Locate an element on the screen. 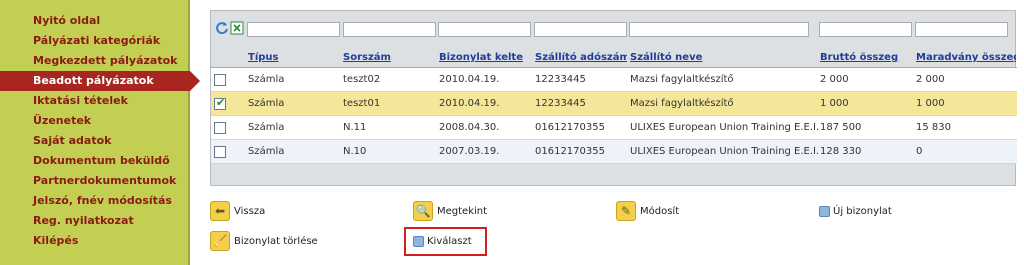 Image resolution: width=1024 pixels, height=265 pixels. view-button: 🔍 Megtekint is located at coordinates (450, 211).